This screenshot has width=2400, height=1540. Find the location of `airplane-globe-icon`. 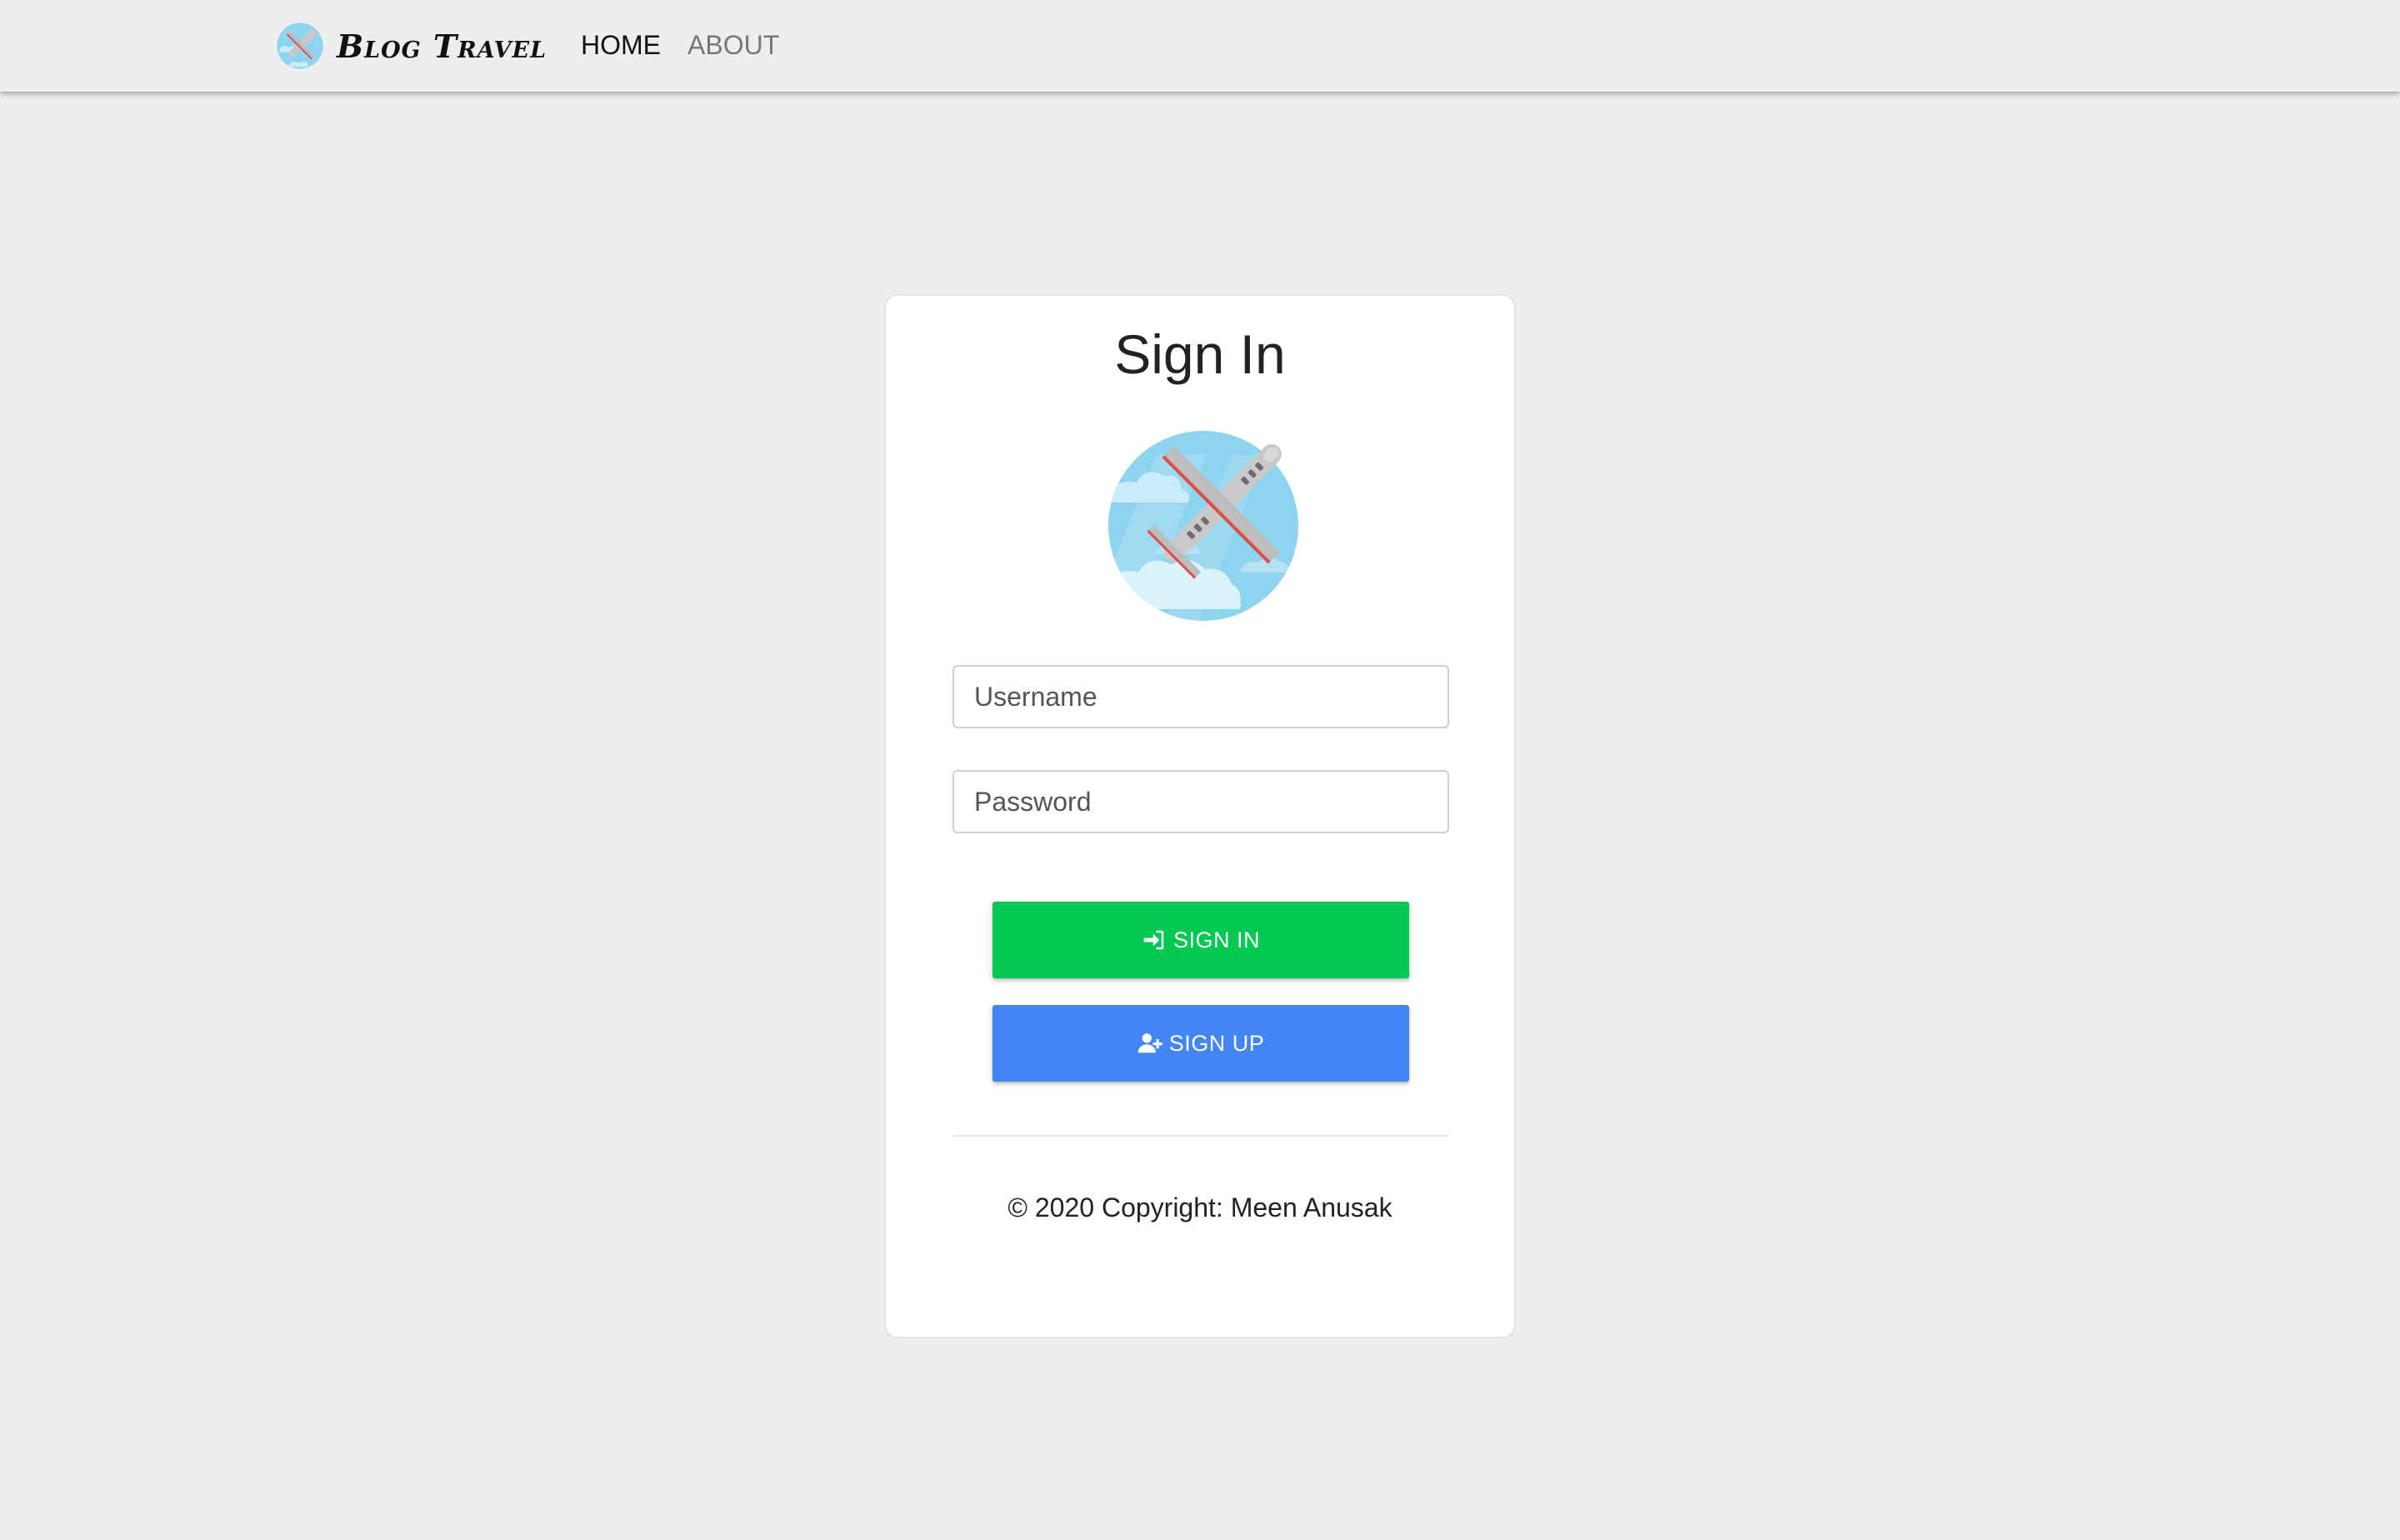

airplane-globe-icon is located at coordinates (300, 45).